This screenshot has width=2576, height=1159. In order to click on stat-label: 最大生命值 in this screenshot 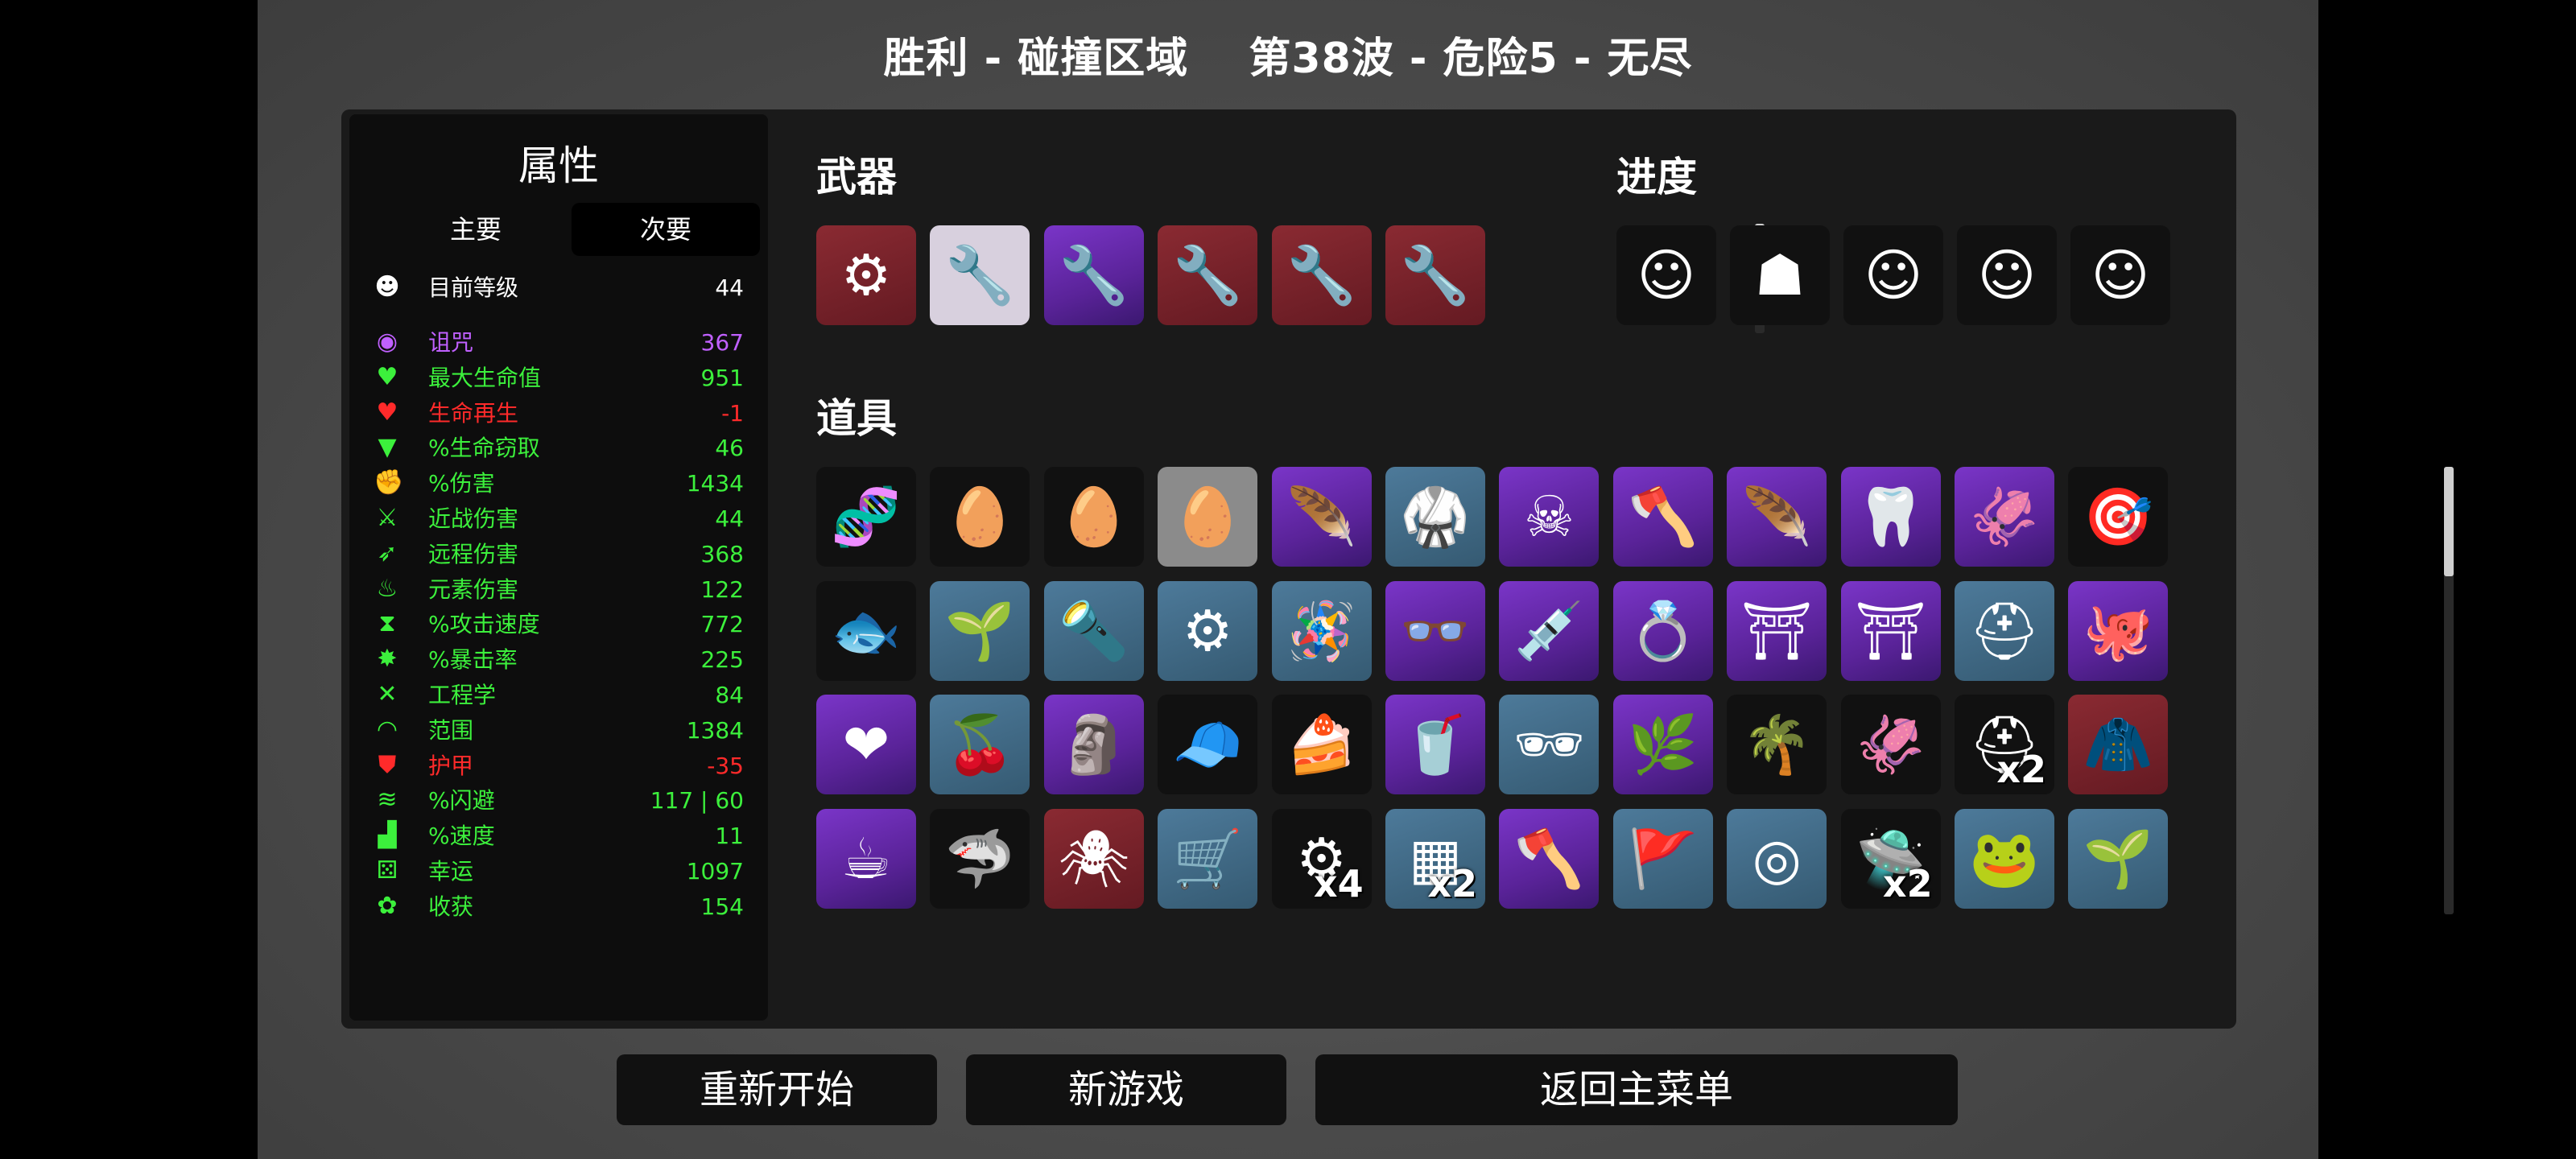, I will do `click(485, 377)`.